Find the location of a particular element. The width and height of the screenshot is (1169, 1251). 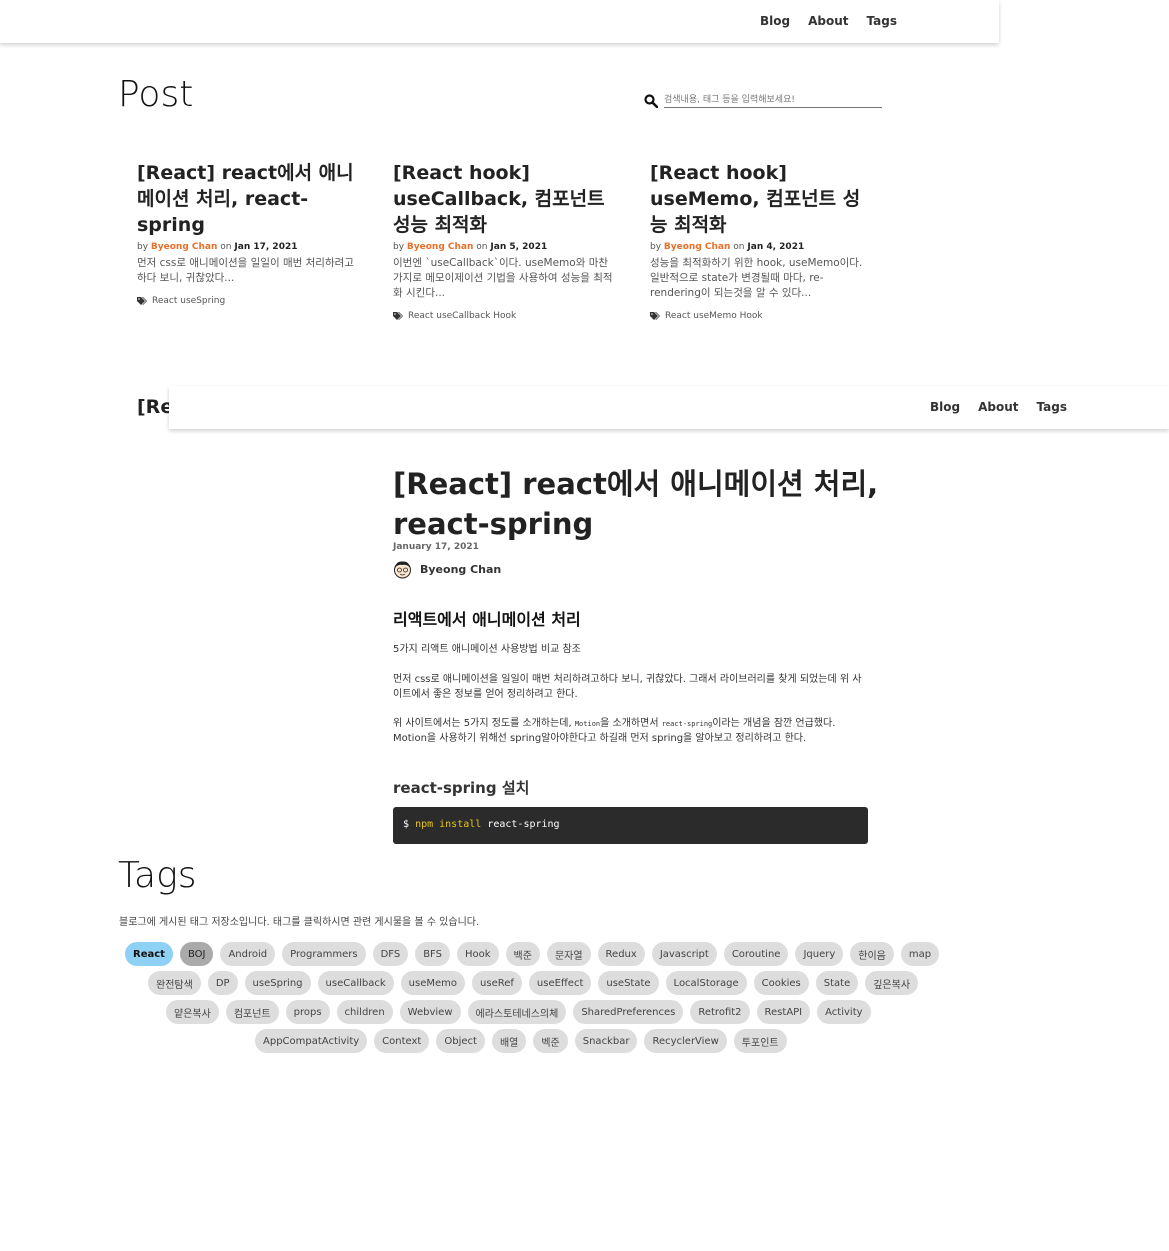

tag-chip: useSpring is located at coordinates (277, 983).